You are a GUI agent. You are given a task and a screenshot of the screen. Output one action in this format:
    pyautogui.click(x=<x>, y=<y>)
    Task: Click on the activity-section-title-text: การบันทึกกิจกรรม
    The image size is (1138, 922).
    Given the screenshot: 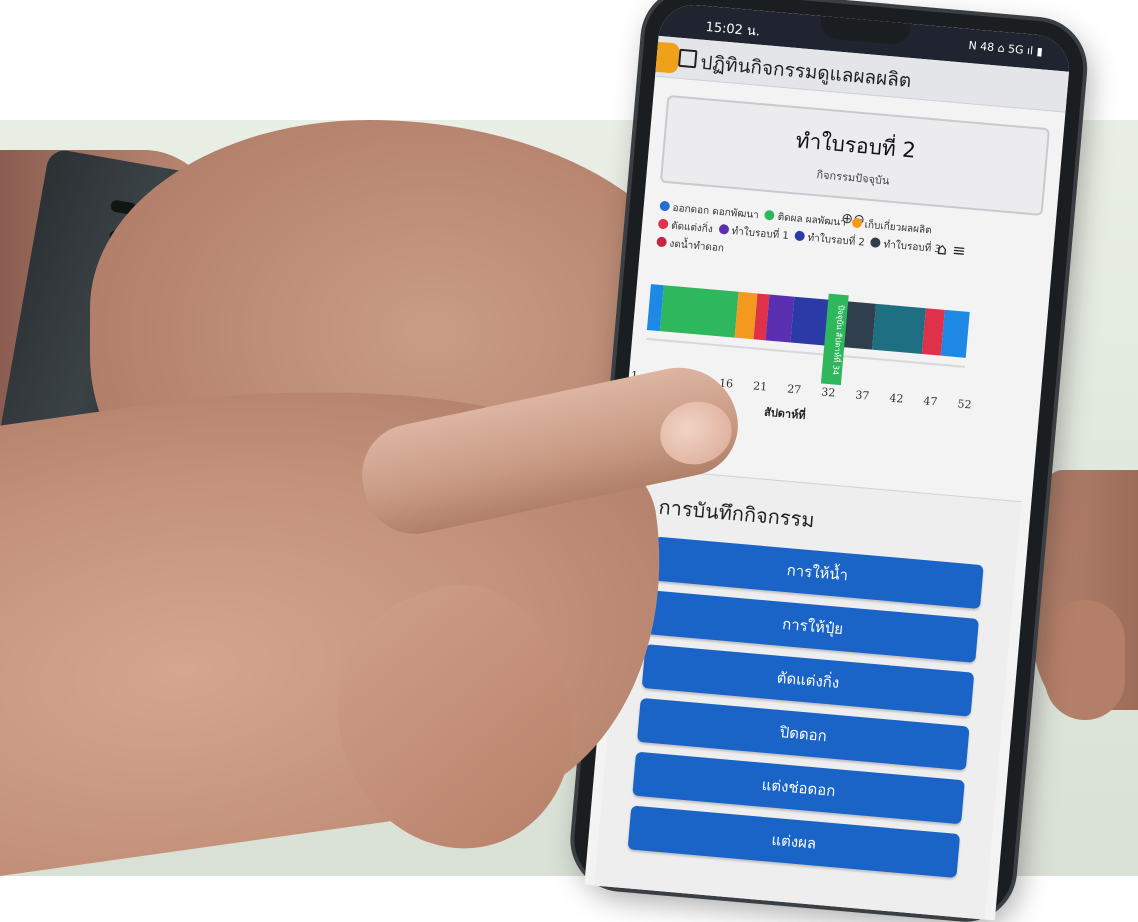 What is the action you would take?
    pyautogui.click(x=736, y=513)
    